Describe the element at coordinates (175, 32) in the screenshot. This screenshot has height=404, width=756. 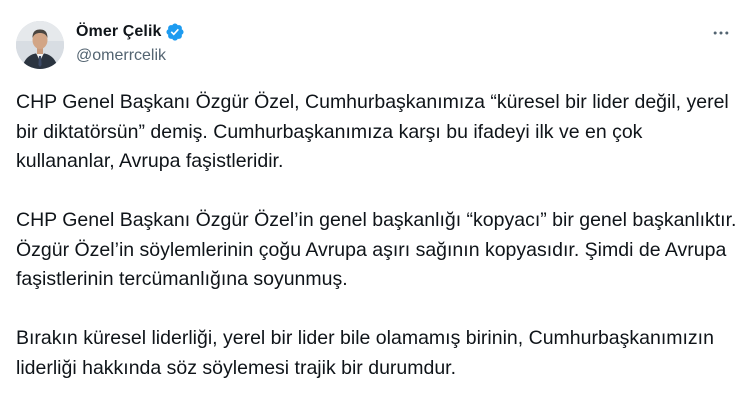
I see `verified-badge-icon` at that location.